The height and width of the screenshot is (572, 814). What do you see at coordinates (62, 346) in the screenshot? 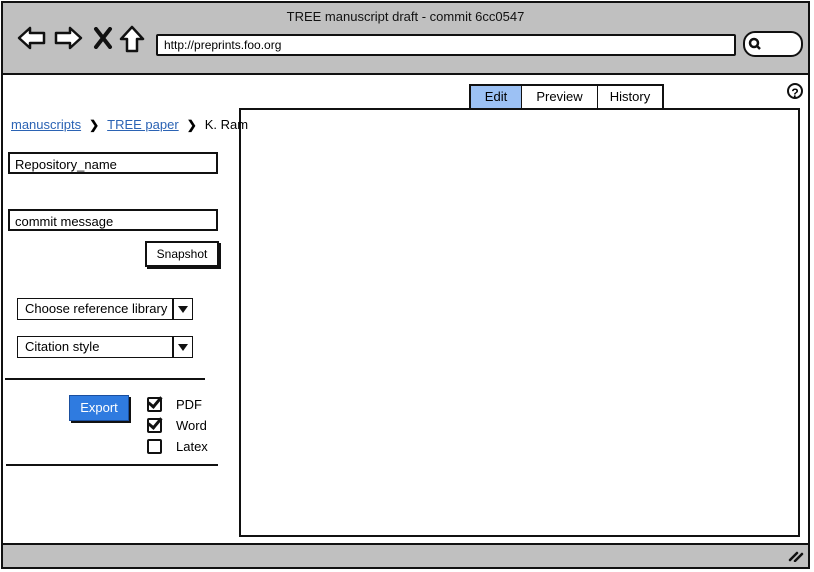
I see `citation-style-value: Citation style` at bounding box center [62, 346].